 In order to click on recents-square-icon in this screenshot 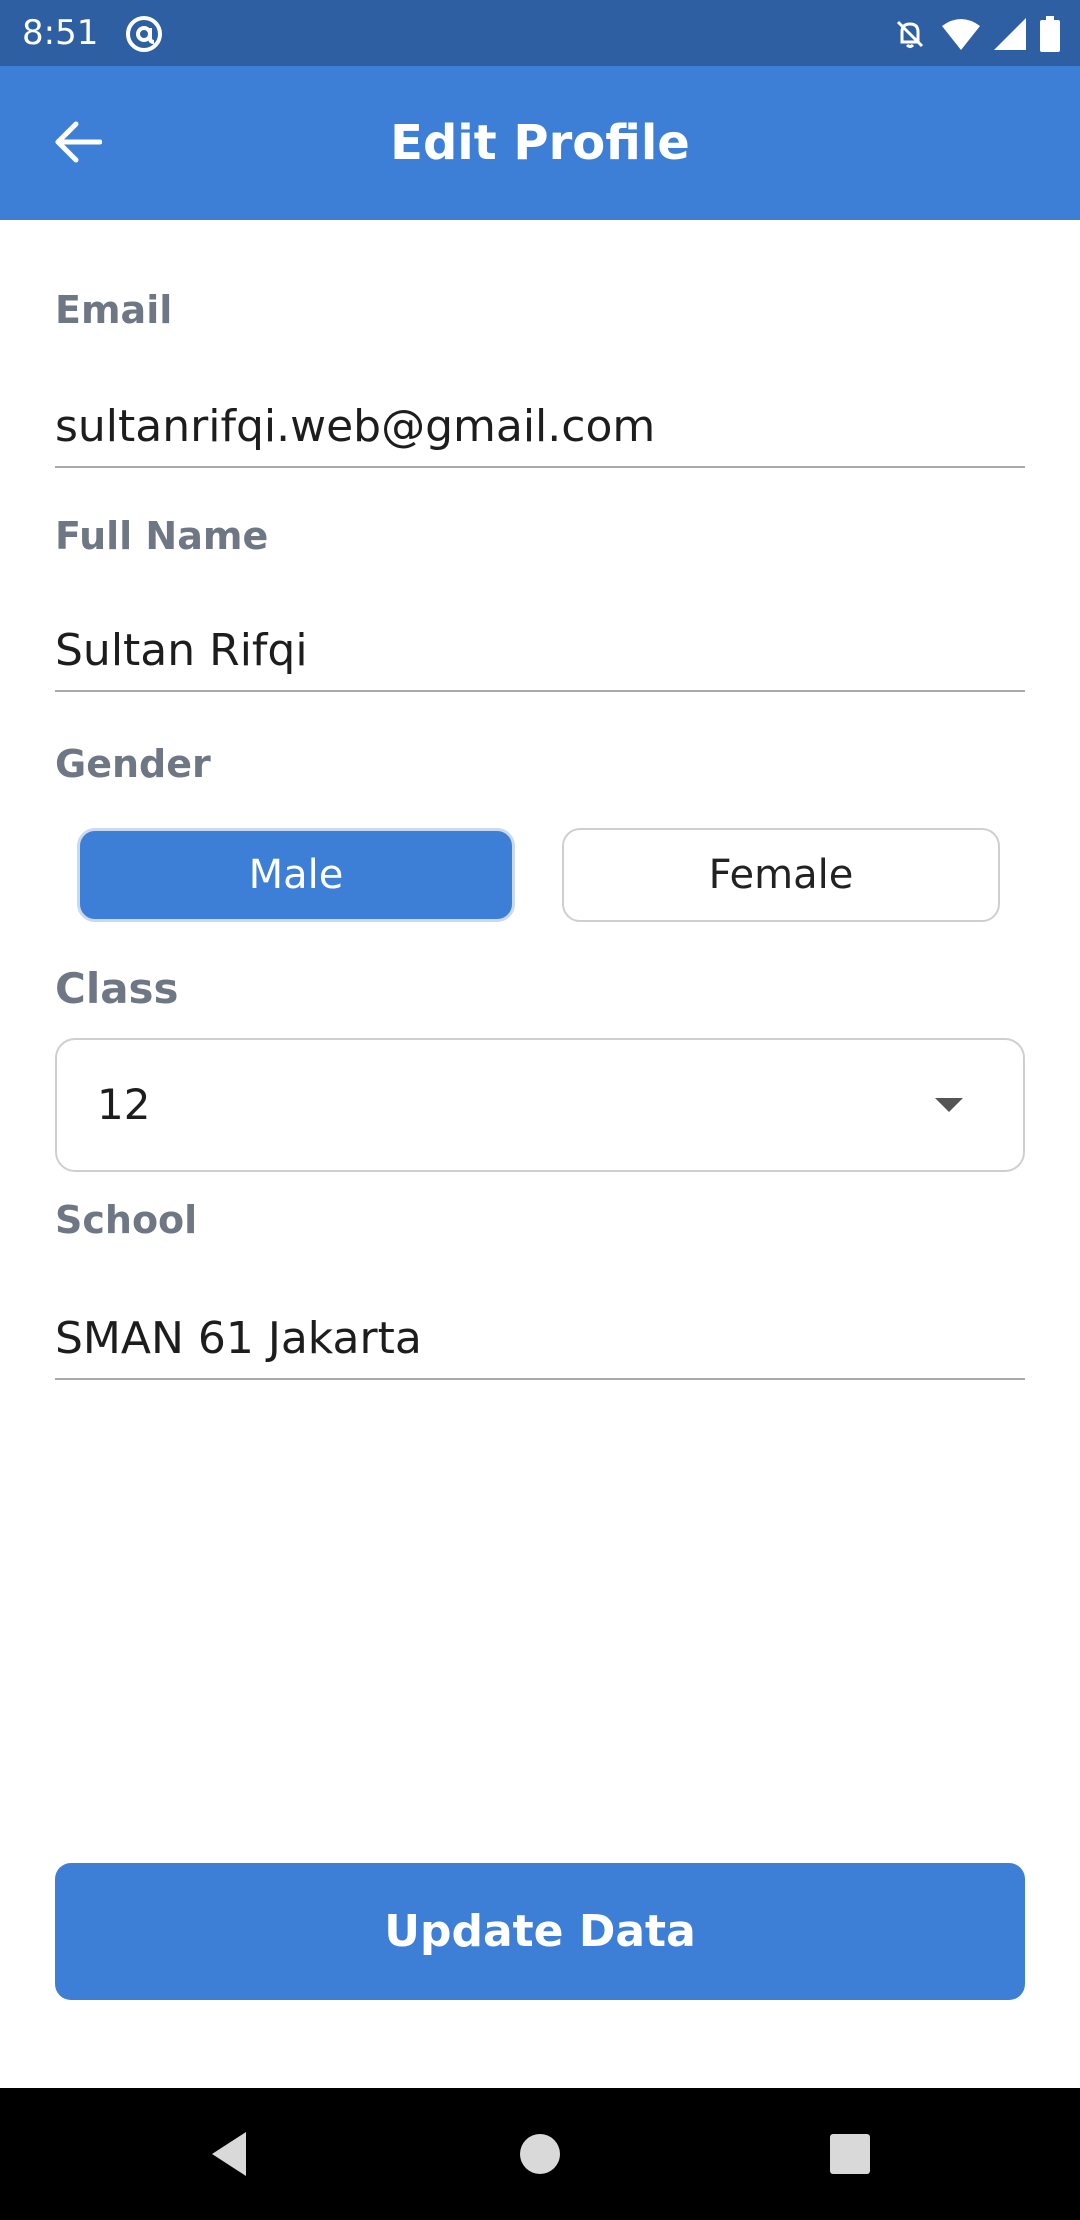, I will do `click(850, 2154)`.